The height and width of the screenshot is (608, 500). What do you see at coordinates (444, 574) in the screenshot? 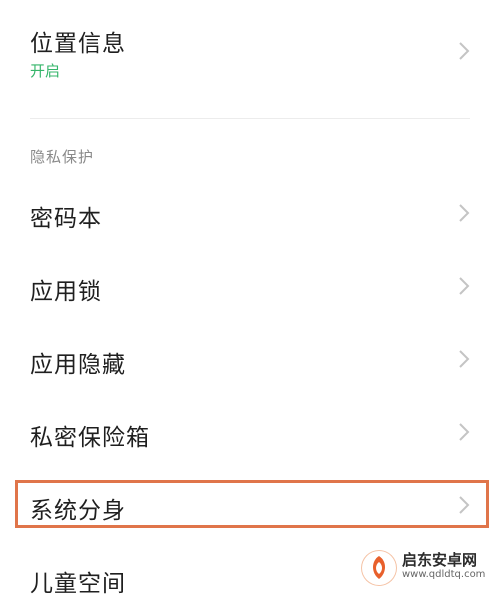
I see `watermark-url: www.qdldtq.com` at bounding box center [444, 574].